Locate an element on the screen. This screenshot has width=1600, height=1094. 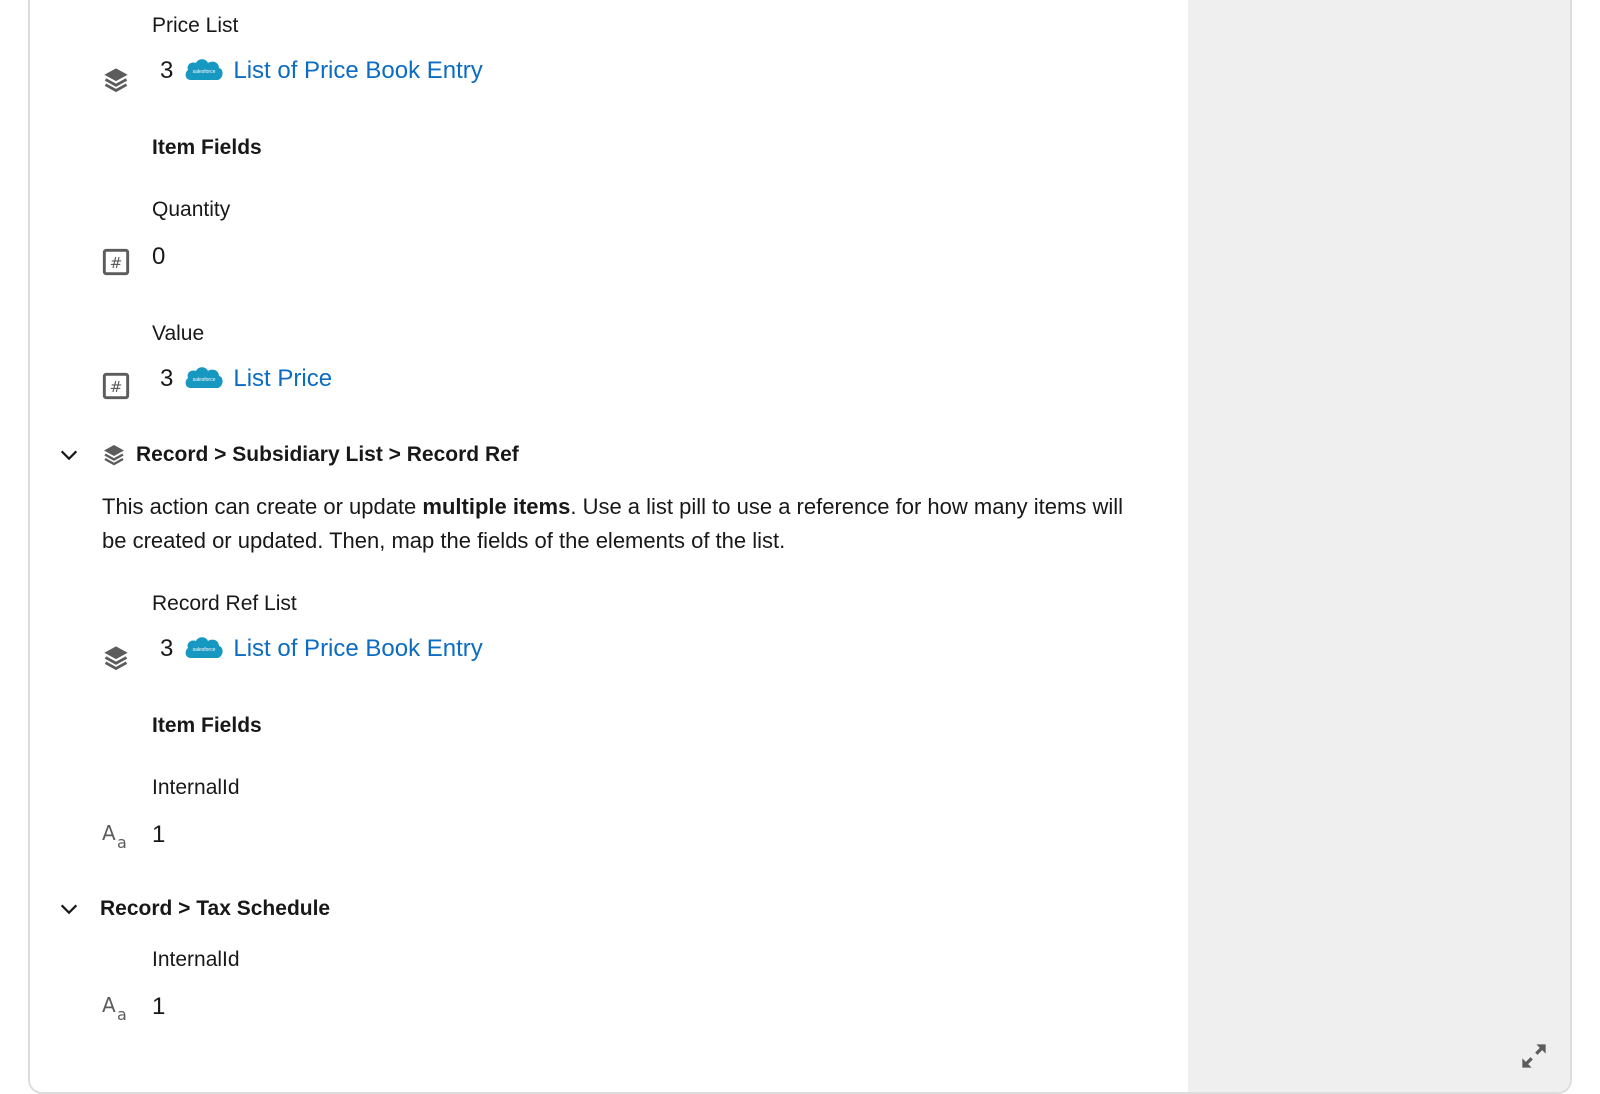
subsidiary-section-title: Record > Subsidiary List > Record Ref is located at coordinates (327, 454).